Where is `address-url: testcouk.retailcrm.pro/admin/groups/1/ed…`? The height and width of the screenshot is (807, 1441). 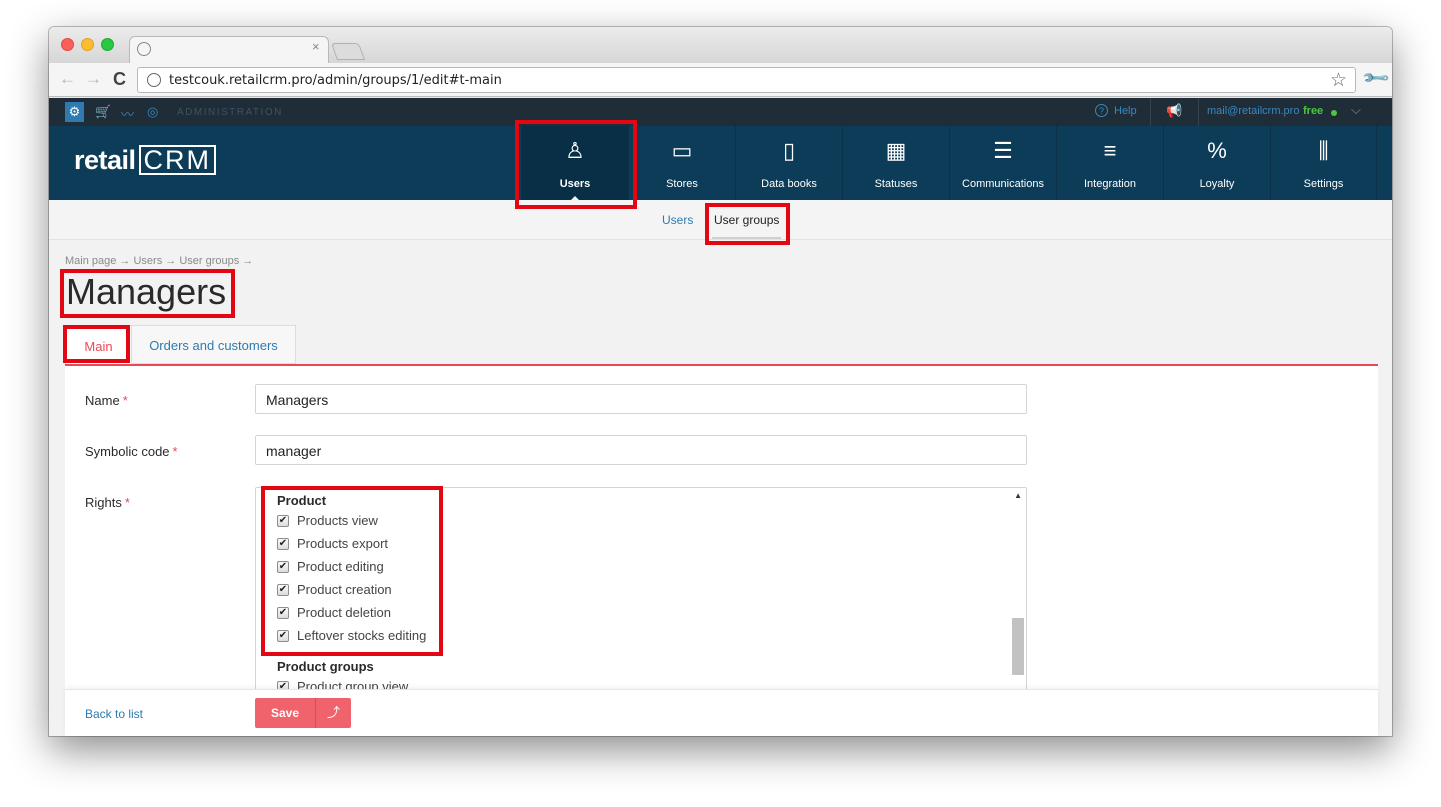 address-url: testcouk.retailcrm.pro/admin/groups/1/ed… is located at coordinates (335, 80).